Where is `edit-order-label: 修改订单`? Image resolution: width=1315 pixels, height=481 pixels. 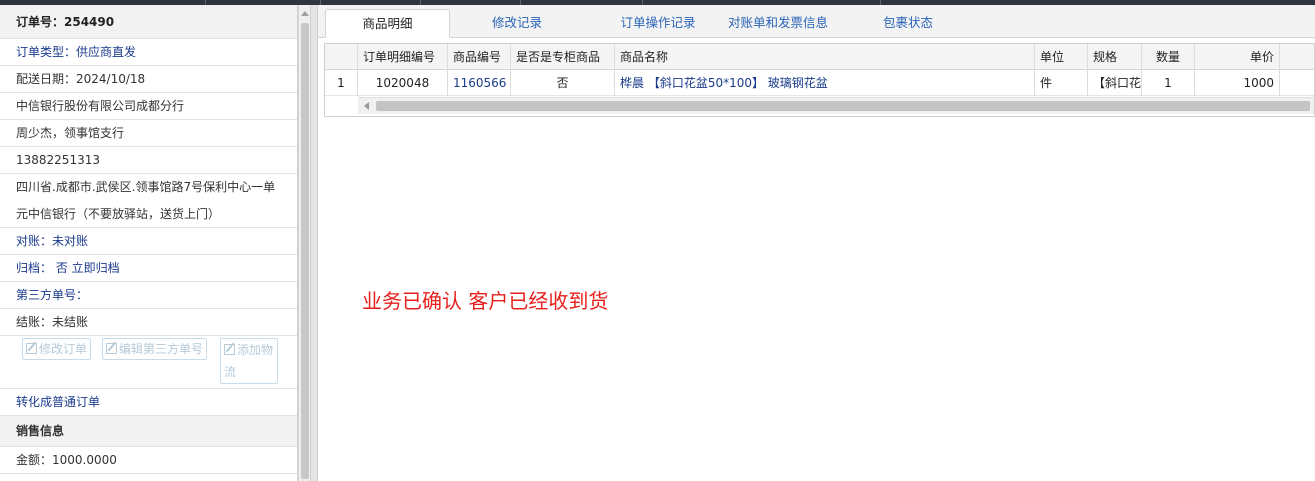
edit-order-label: 修改订单 is located at coordinates (63, 349).